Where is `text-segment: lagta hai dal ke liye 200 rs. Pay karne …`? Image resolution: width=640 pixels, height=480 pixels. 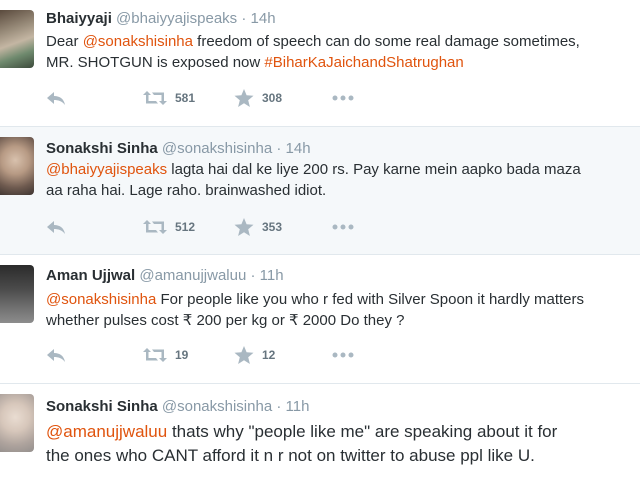
text-segment: lagta hai dal ke liye 200 rs. Pay karne … is located at coordinates (374, 169).